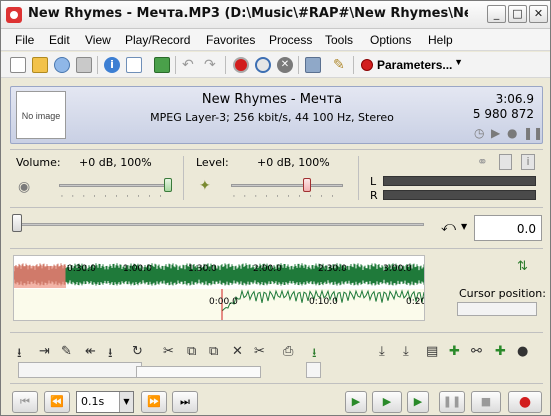 This screenshot has width=551, height=416. What do you see at coordinates (40, 65) in the screenshot?
I see `open-folder-icon` at bounding box center [40, 65].